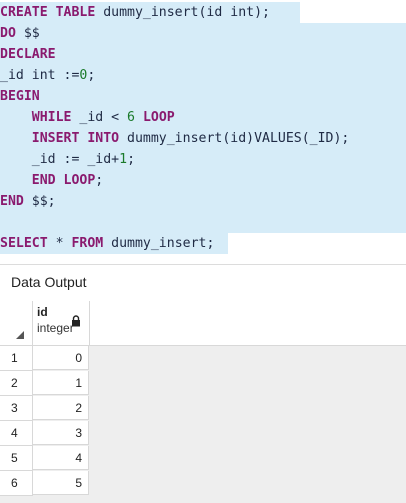  Describe the element at coordinates (61, 358) in the screenshot. I see `cell-id: 0` at that location.